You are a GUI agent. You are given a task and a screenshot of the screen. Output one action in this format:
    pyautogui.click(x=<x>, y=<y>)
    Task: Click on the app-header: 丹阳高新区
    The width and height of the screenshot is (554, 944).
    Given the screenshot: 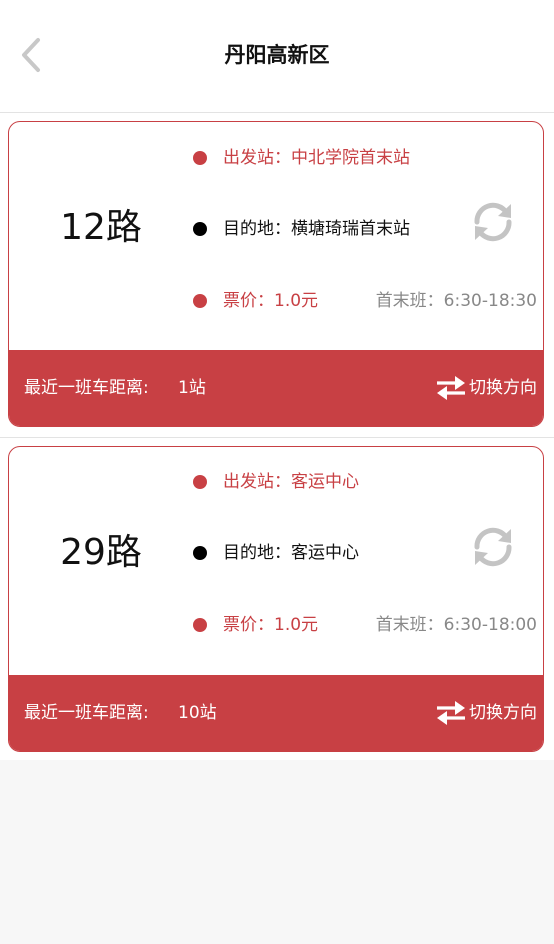 What is the action you would take?
    pyautogui.click(x=277, y=56)
    